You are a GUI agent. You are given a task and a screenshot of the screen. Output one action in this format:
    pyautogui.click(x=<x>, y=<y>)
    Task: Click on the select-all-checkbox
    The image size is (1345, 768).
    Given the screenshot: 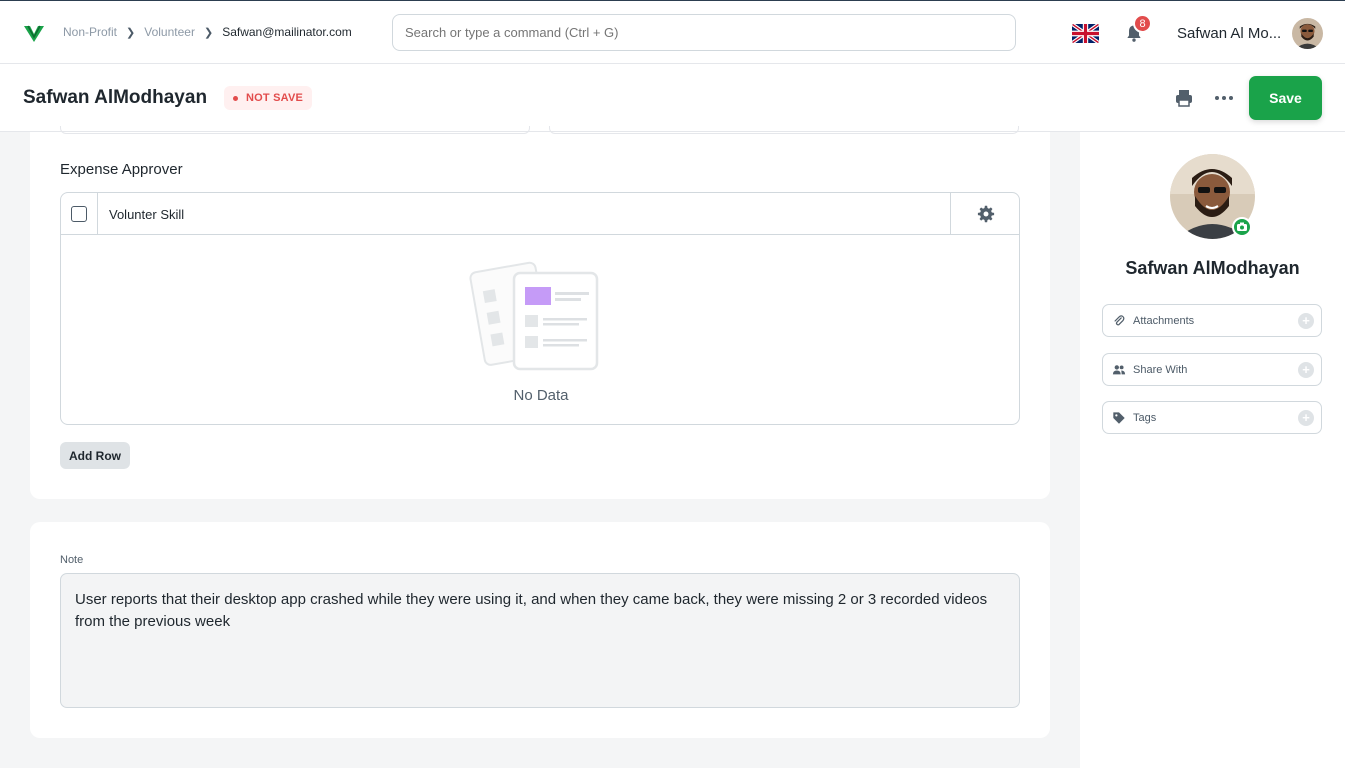 What is the action you would take?
    pyautogui.click(x=79, y=214)
    